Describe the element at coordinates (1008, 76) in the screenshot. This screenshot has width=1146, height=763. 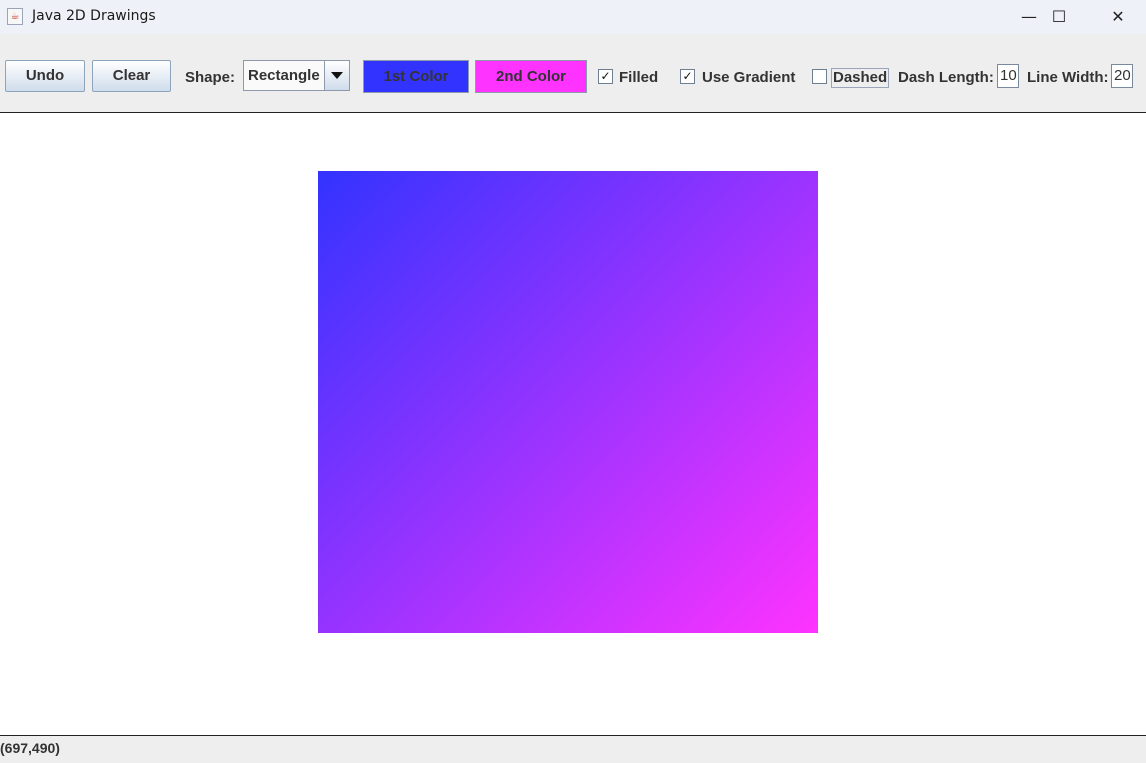
I see `dash-length-input: 10` at that location.